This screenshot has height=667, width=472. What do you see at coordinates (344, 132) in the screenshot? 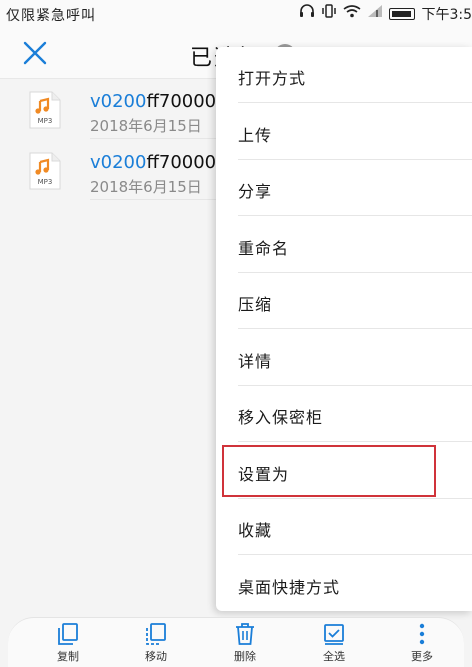
I see `menu-item-upload: 上传` at bounding box center [344, 132].